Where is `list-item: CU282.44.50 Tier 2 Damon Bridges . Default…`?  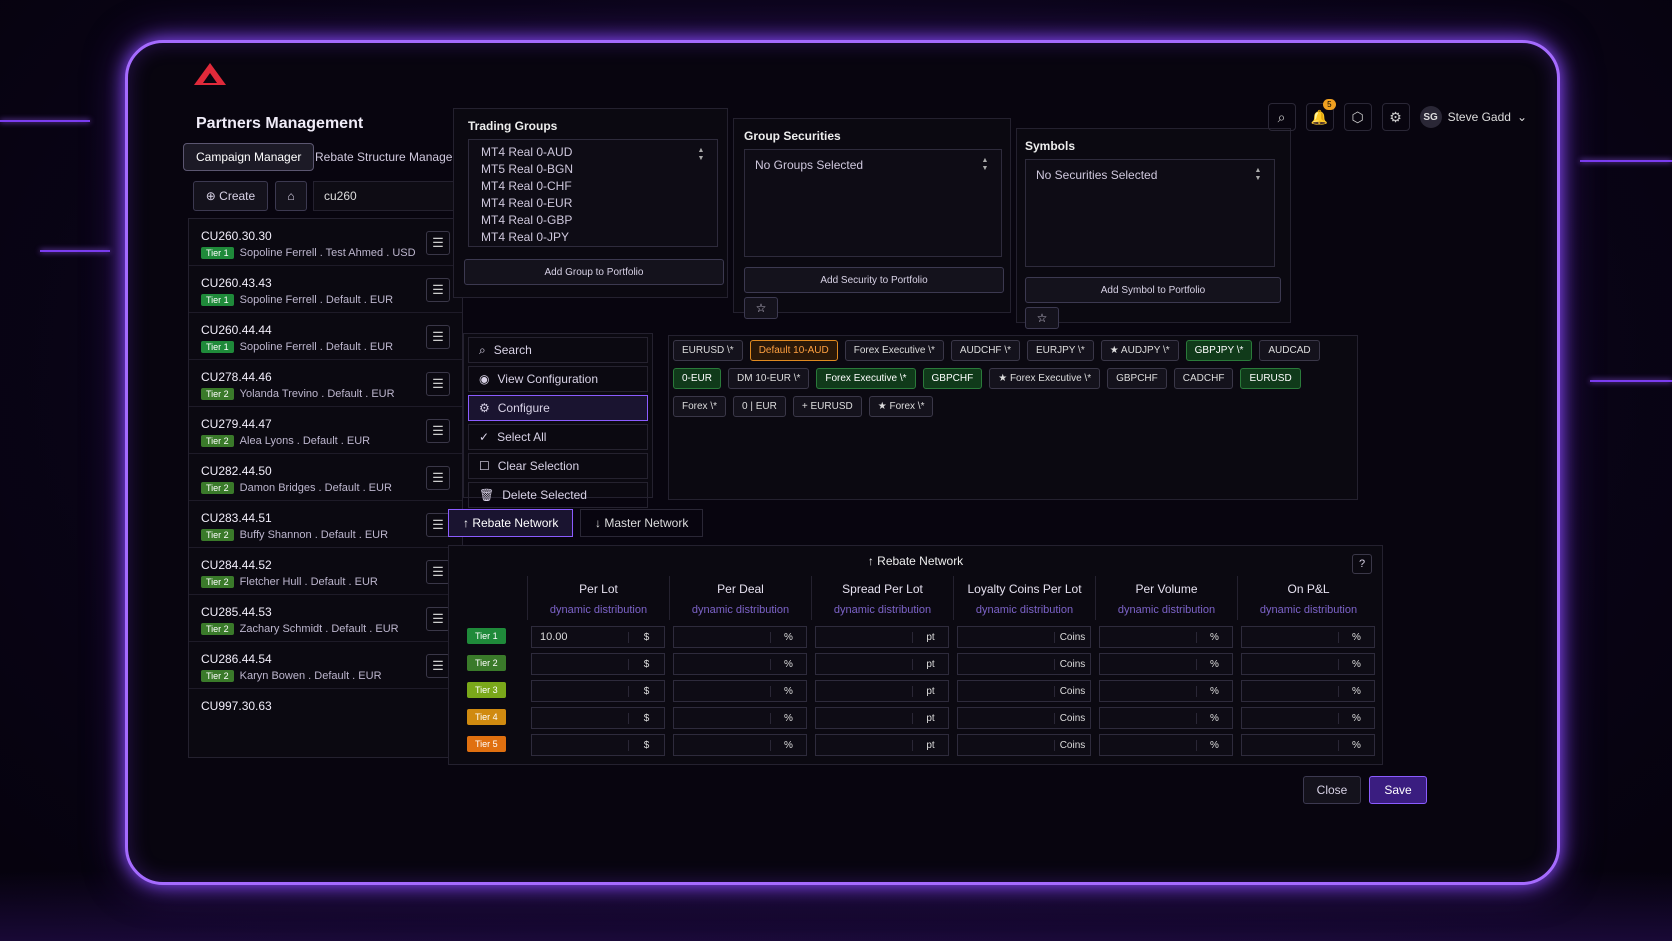
list-item: CU282.44.50 Tier 2 Damon Bridges . Default… is located at coordinates (325, 477).